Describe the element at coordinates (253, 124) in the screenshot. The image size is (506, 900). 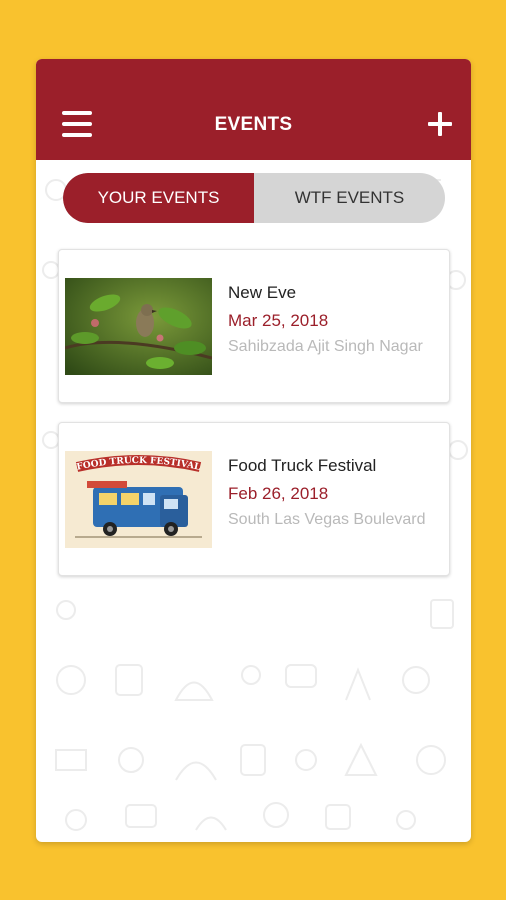
I see `page-title: EVENTS` at that location.